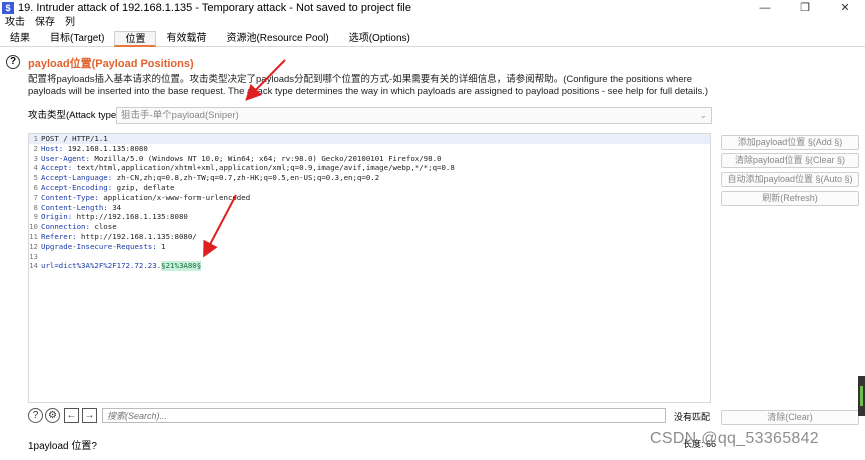 The height and width of the screenshot is (460, 865). I want to click on header-name: Content-Length:, so click(74, 207).